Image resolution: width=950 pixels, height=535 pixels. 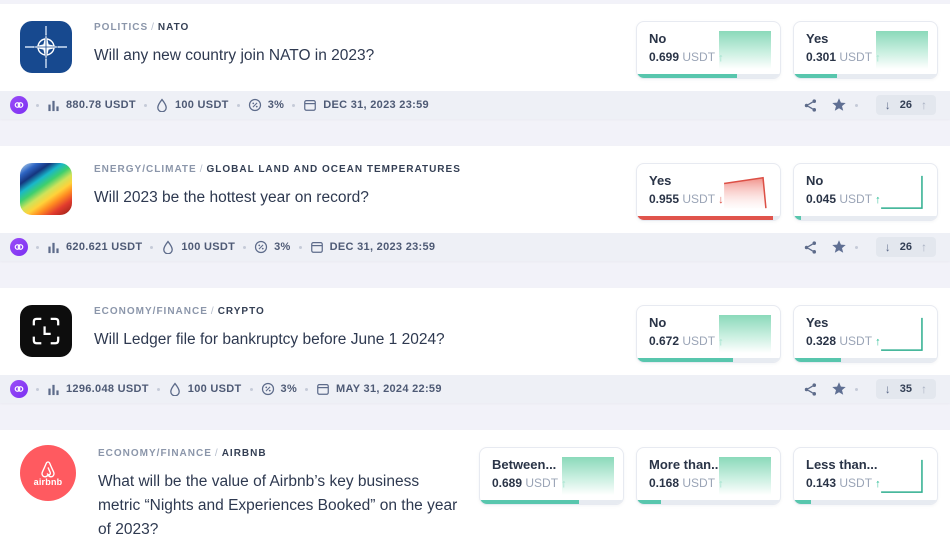 I want to click on subcategory-label: GLOBAL LAND AND OCEAN TEMPERATURES, so click(x=334, y=169).